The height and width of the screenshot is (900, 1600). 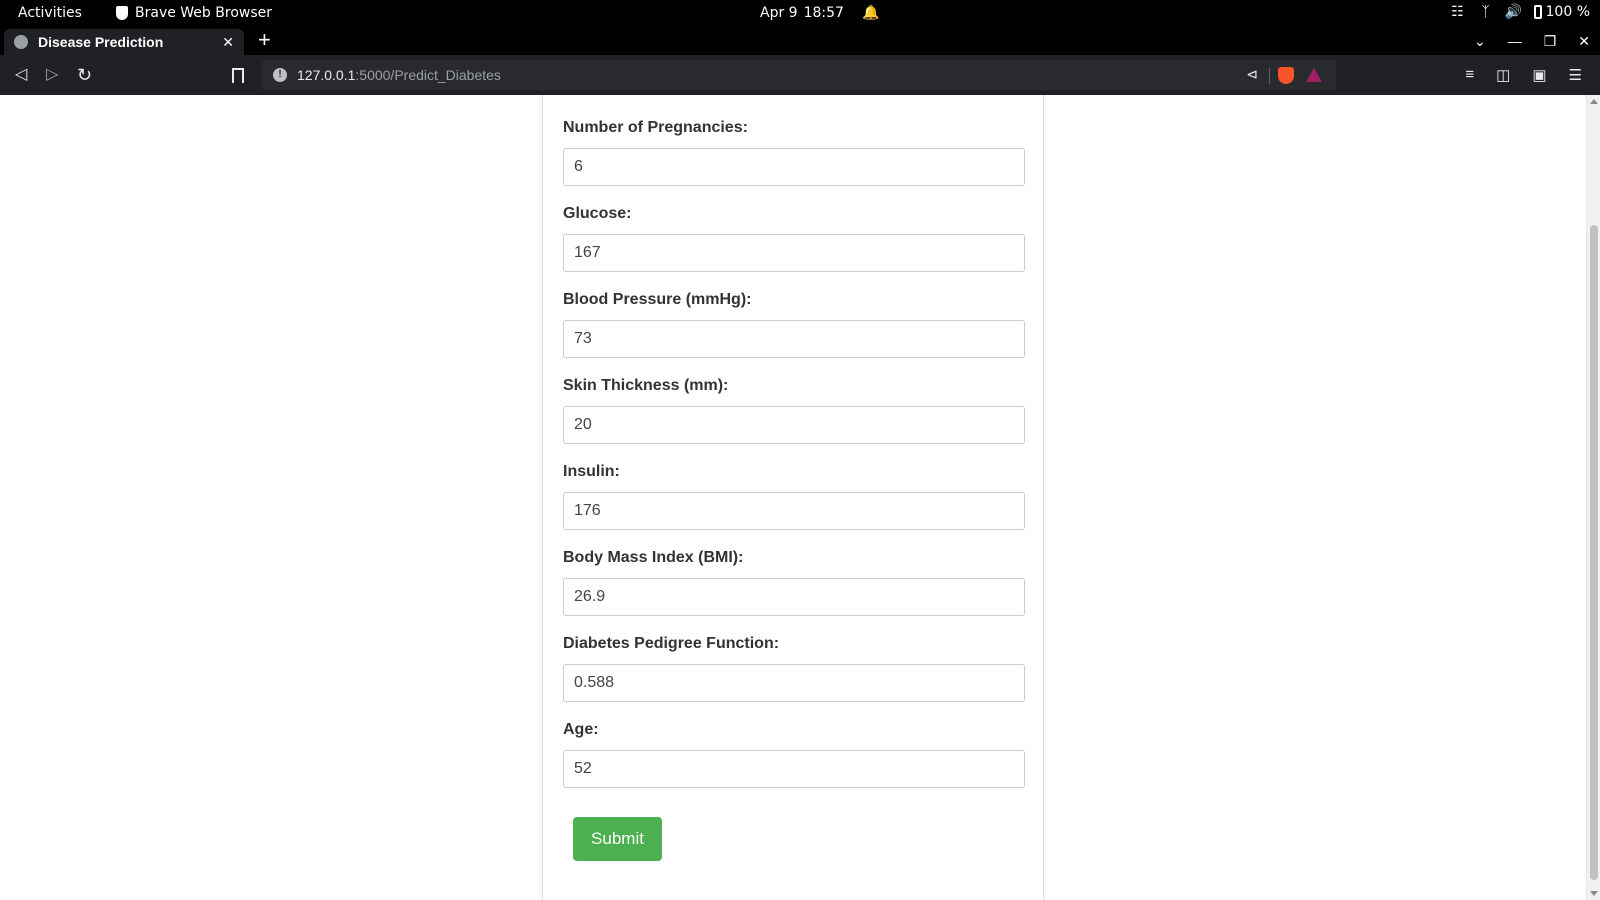 What do you see at coordinates (1594, 101) in the screenshot?
I see `scroll-up-icon` at bounding box center [1594, 101].